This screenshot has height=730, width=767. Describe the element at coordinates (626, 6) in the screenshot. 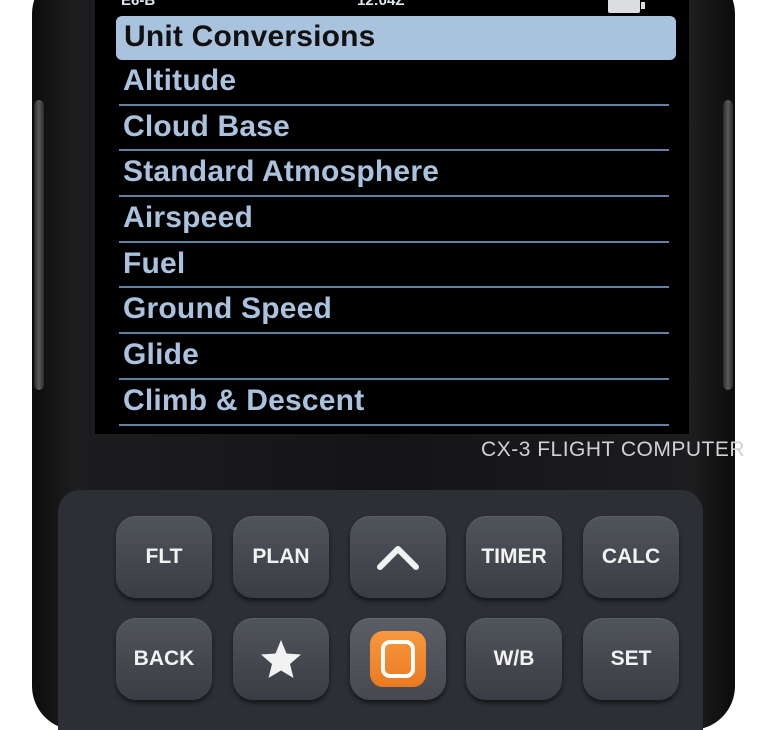

I see `battery-icon` at that location.